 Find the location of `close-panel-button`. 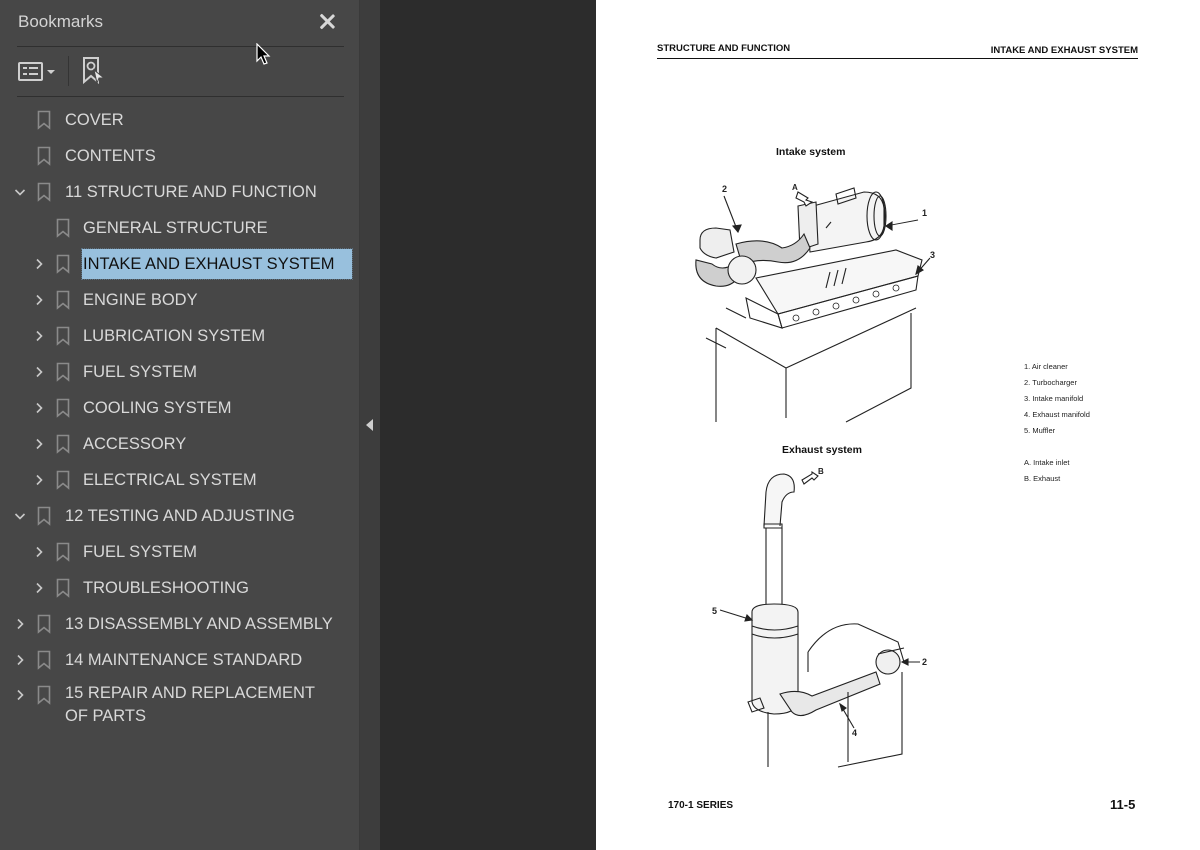

close-panel-button is located at coordinates (327, 21).